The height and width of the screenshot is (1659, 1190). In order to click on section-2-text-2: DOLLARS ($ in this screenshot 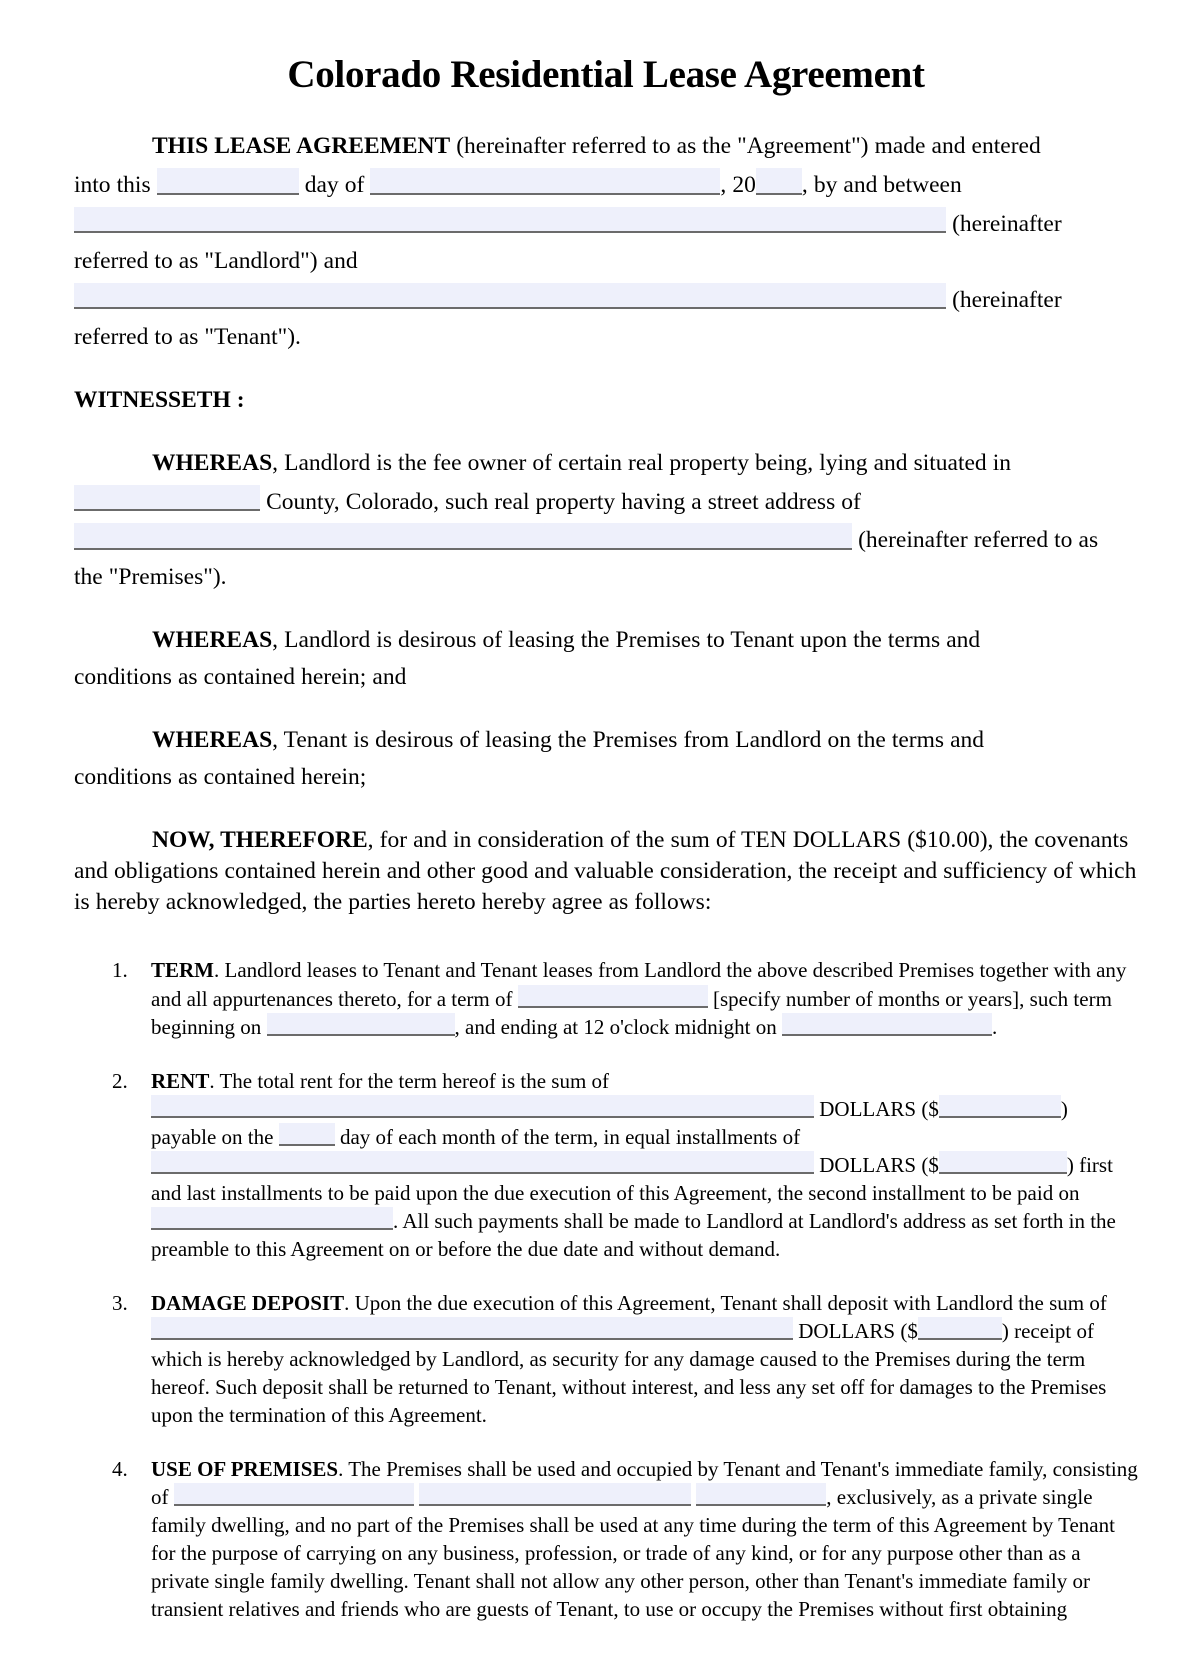, I will do `click(879, 1108)`.